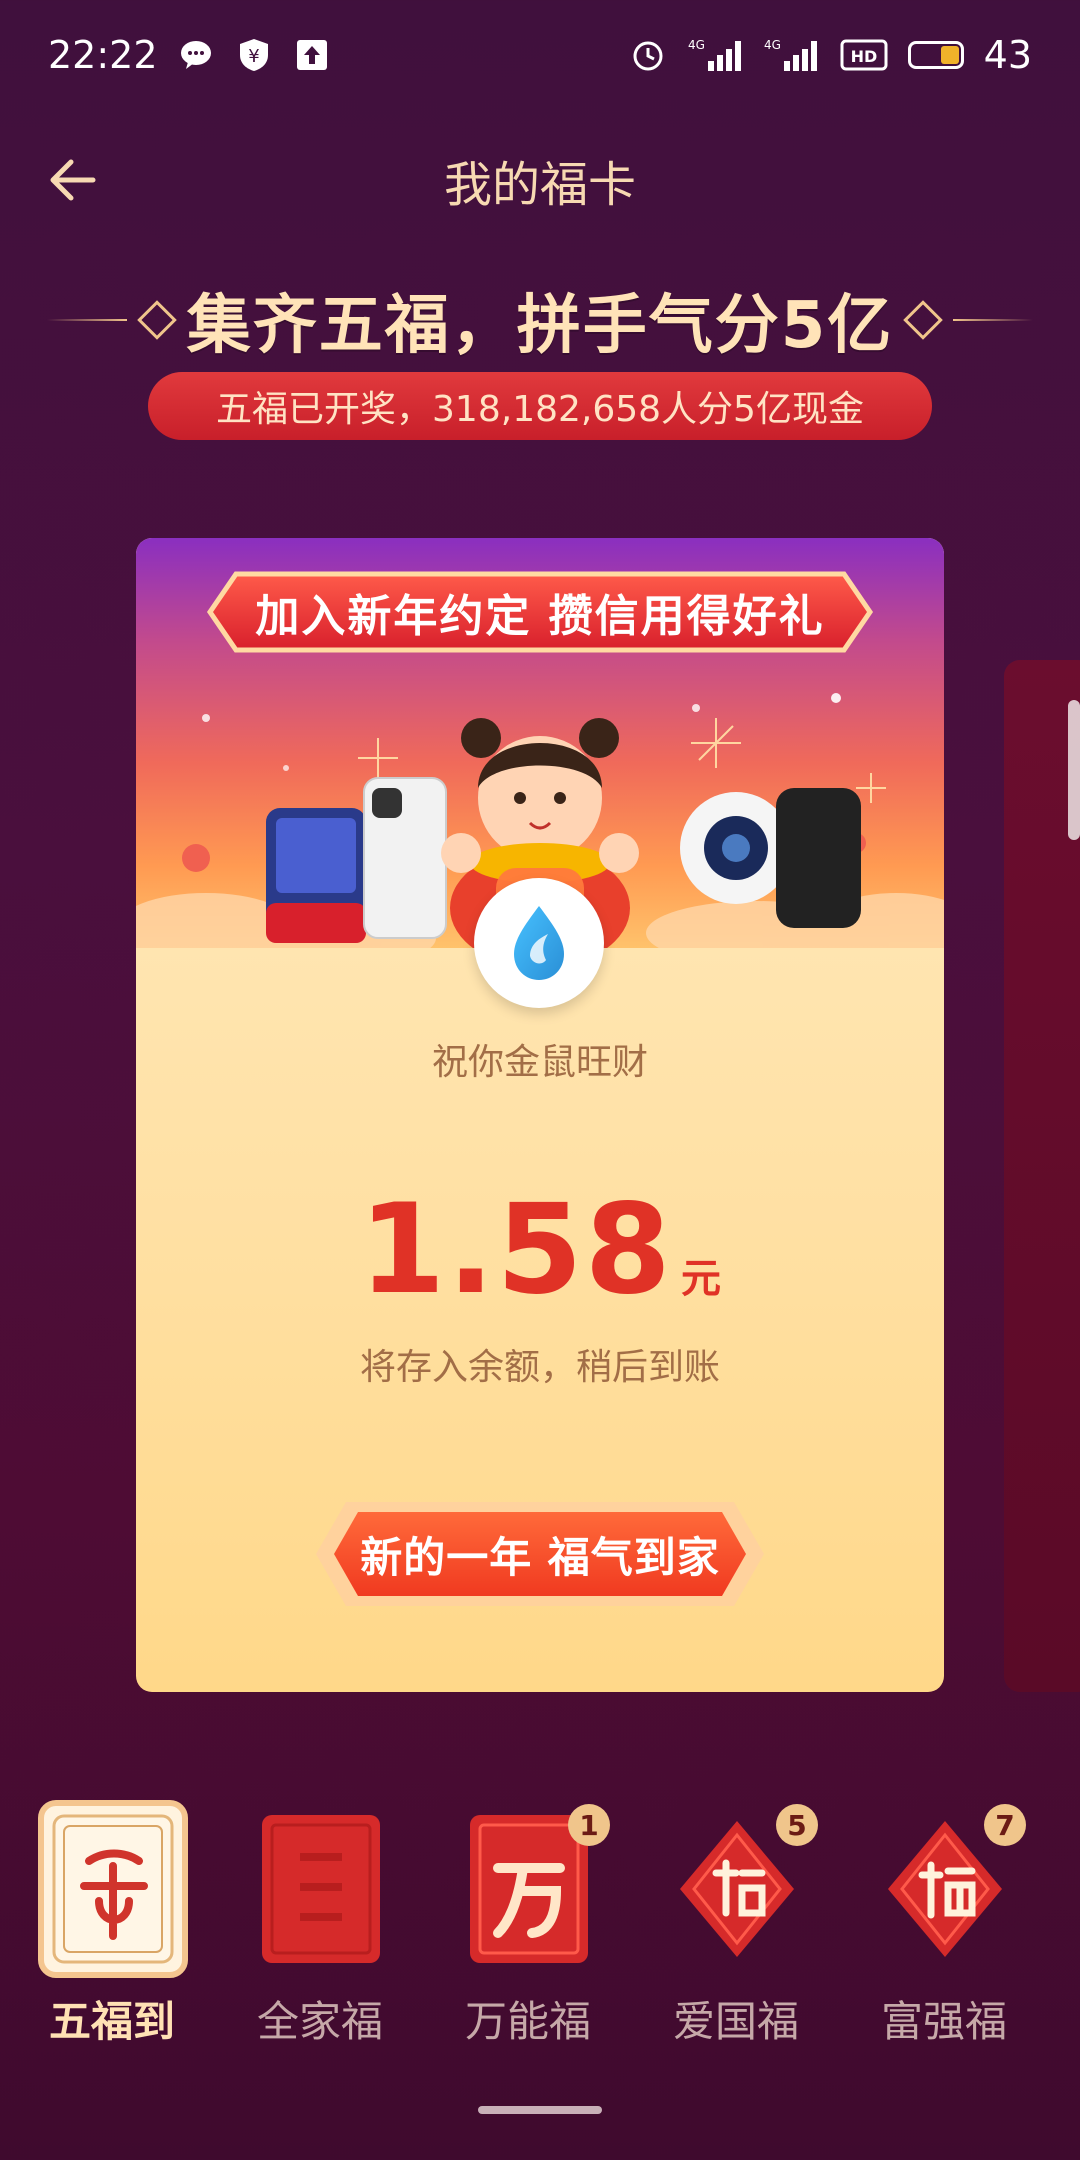 This screenshot has width=1080, height=2160. What do you see at coordinates (700, 1279) in the screenshot?
I see `amount-unit: 元` at bounding box center [700, 1279].